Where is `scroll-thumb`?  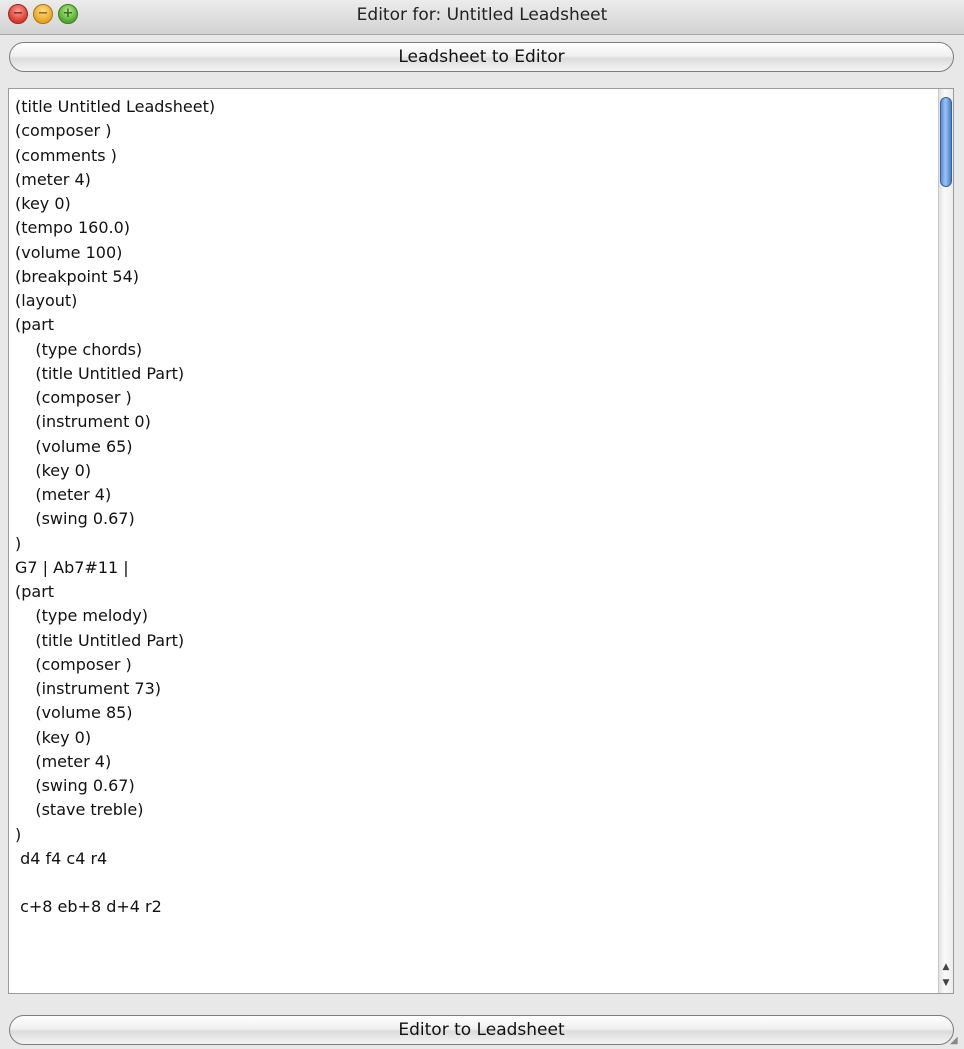 scroll-thumb is located at coordinates (946, 142).